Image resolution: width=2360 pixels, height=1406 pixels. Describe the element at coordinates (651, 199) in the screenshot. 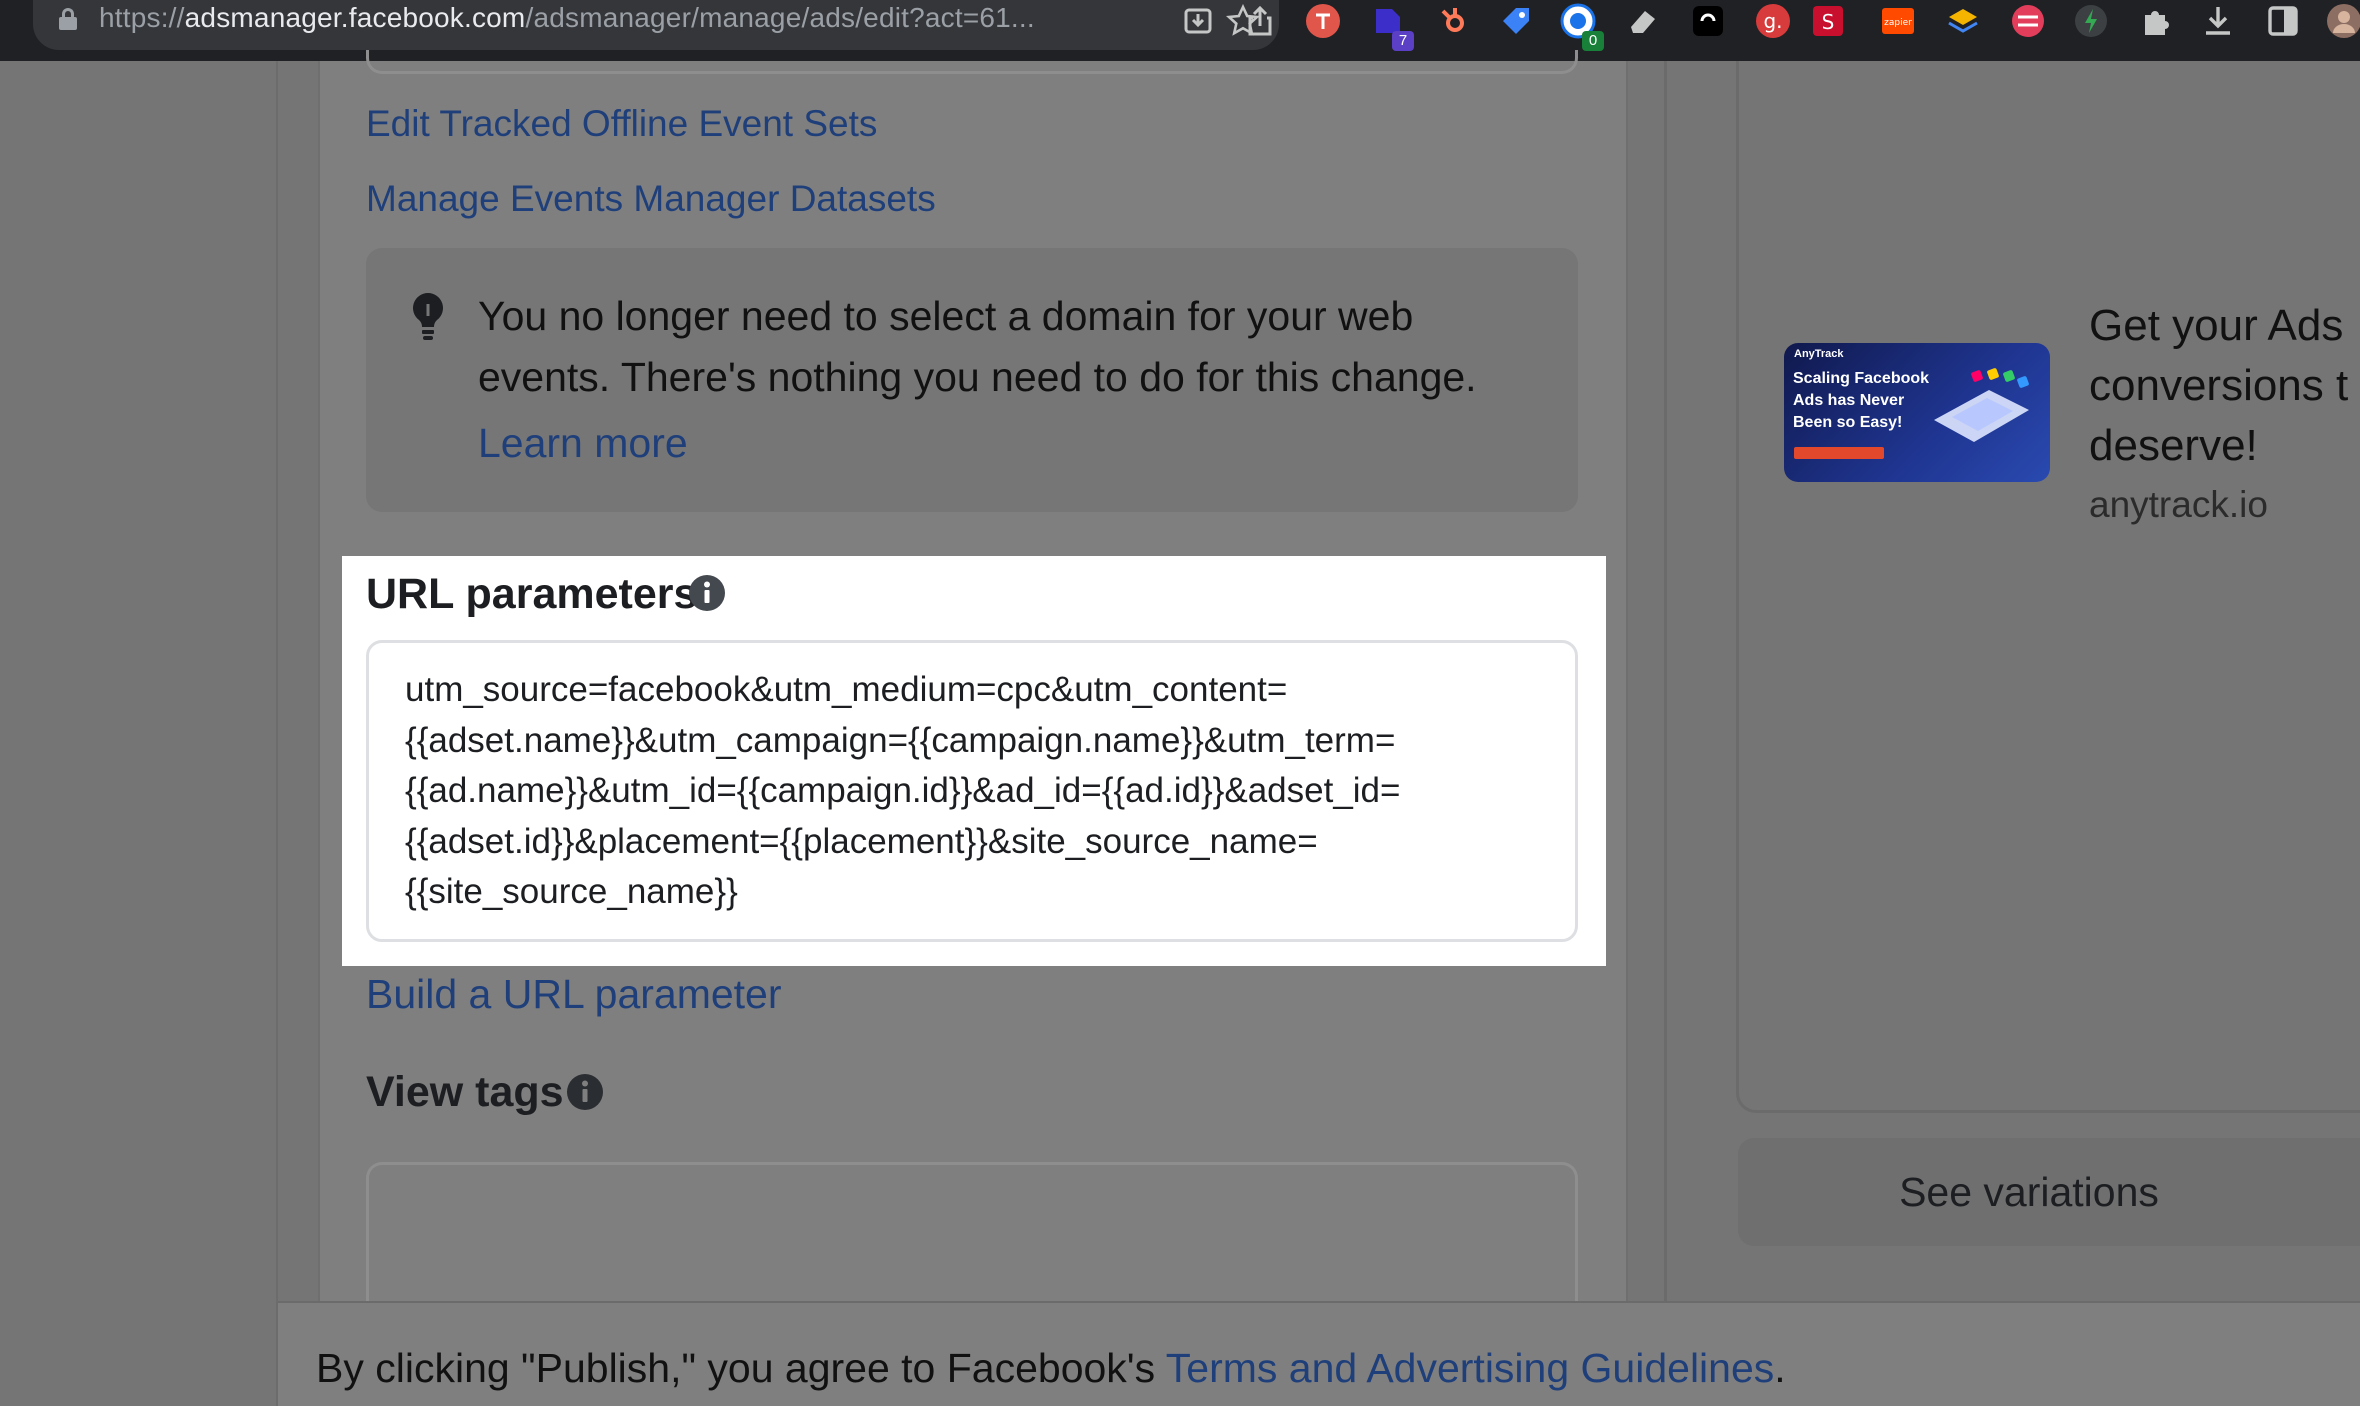

I see `manage-datasets-link: Manage Events Manager Datasets` at that location.